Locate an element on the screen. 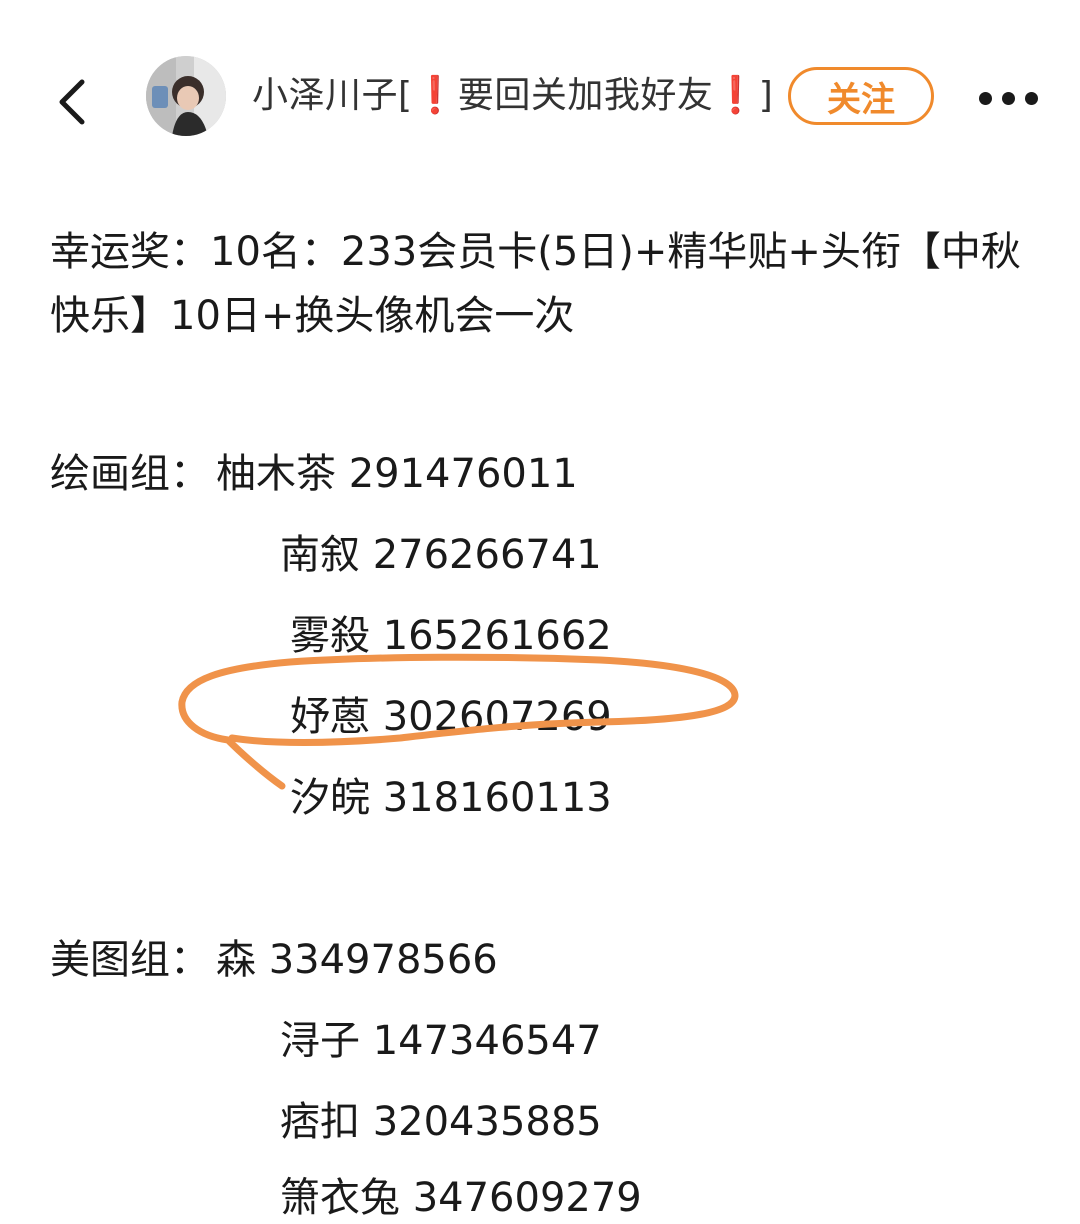 Image resolution: width=1080 pixels, height=1224 pixels. list-item: 汐皖 318160113 is located at coordinates (451, 798).